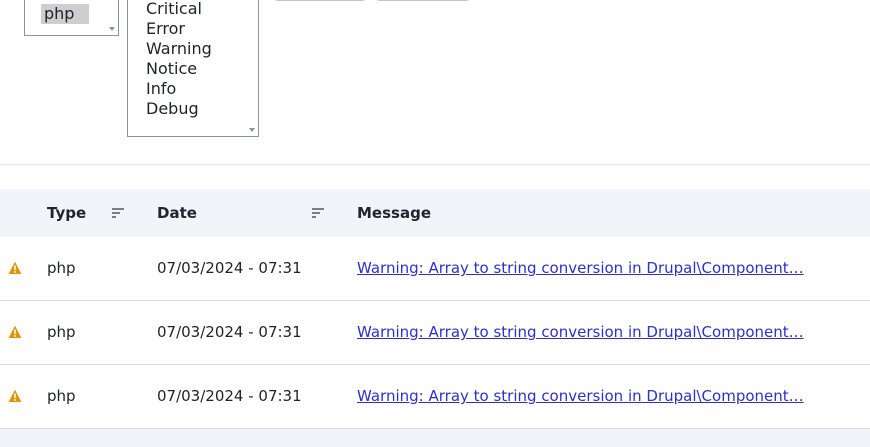 Image resolution: width=870 pixels, height=447 pixels. What do you see at coordinates (435, 438) in the screenshot?
I see `table-row` at bounding box center [435, 438].